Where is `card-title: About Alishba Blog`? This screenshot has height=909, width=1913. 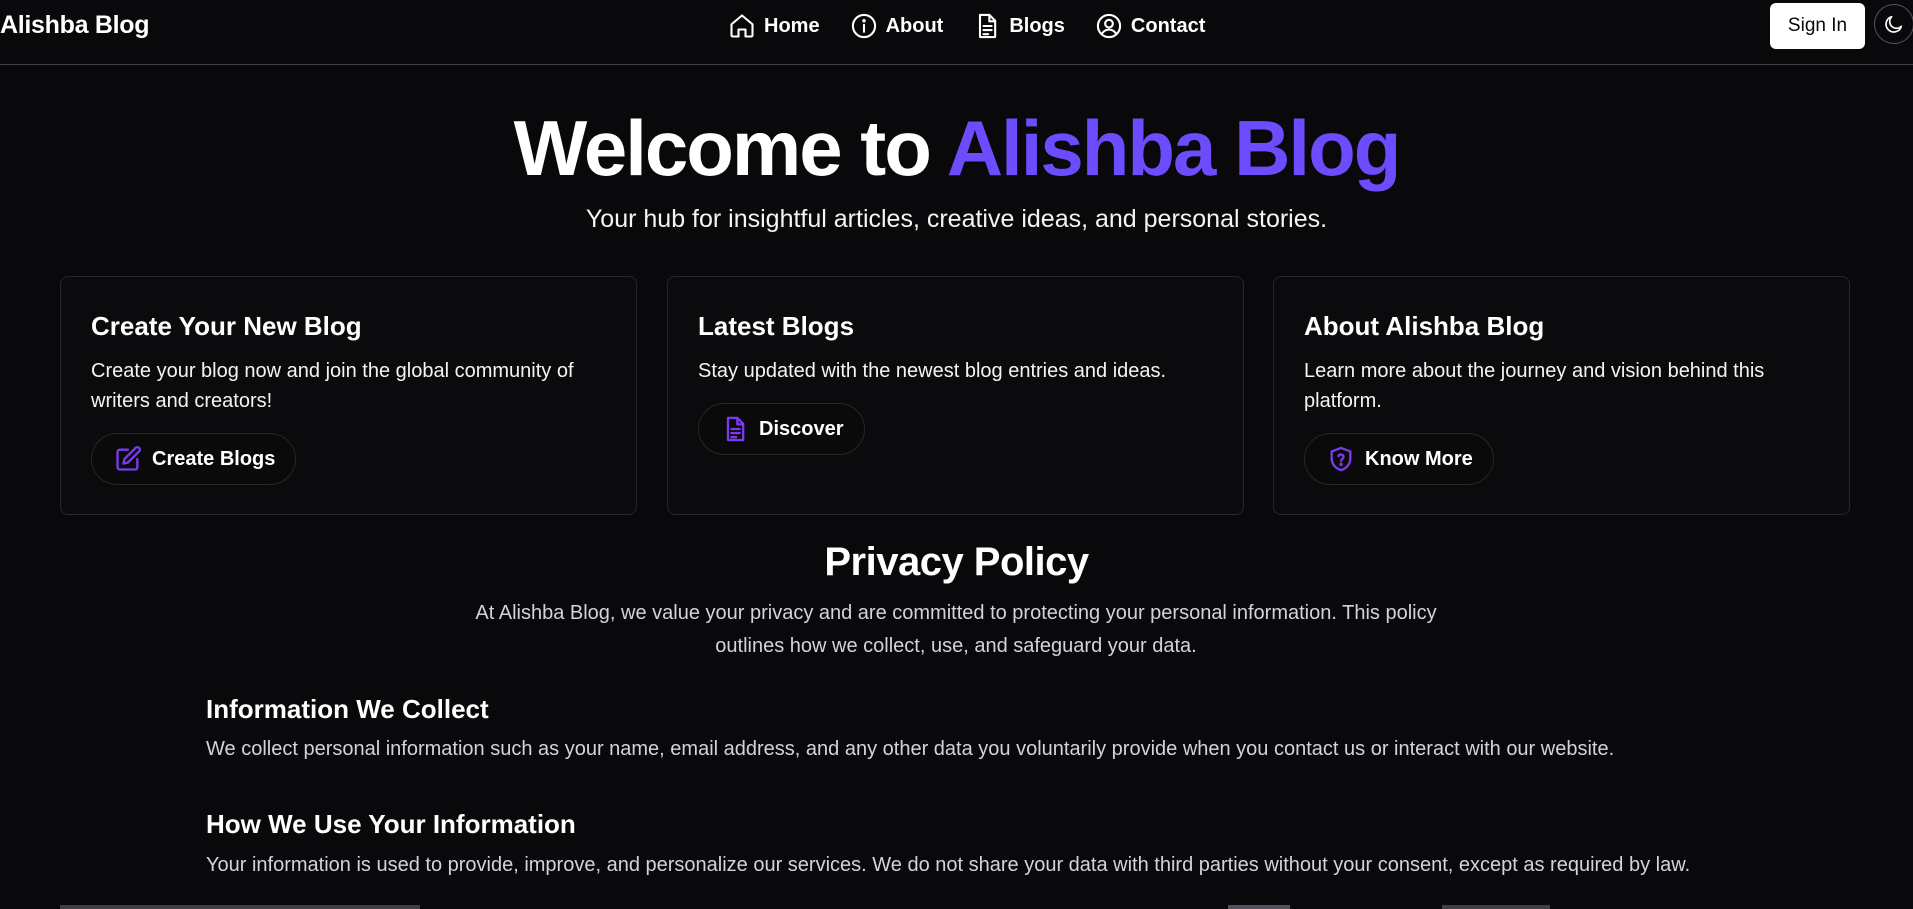
card-title: About Alishba Blog is located at coordinates (1424, 326).